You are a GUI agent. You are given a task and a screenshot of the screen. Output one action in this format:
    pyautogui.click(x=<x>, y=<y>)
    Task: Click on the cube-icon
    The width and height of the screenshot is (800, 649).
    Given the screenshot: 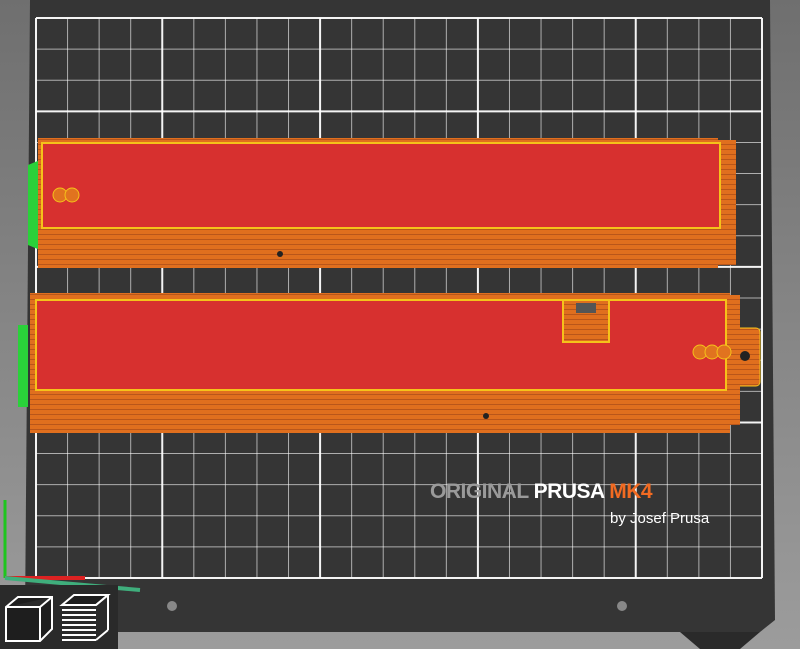 What is the action you would take?
    pyautogui.click(x=29, y=618)
    